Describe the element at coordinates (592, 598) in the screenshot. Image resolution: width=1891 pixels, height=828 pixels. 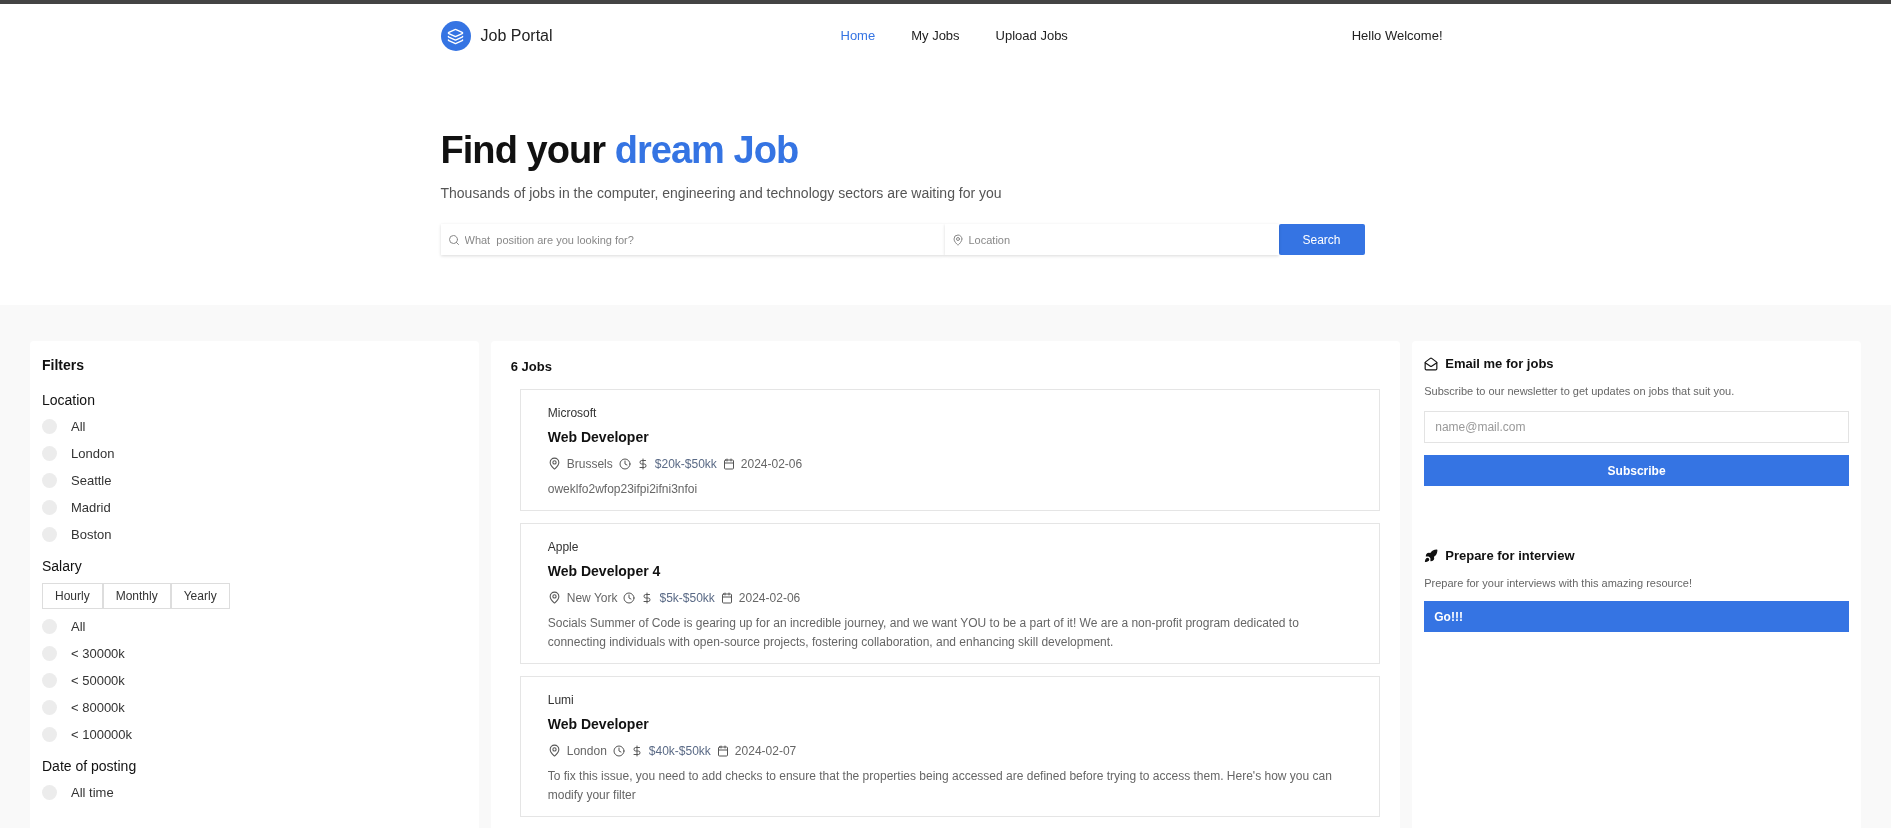
I see `job-location: New York` at that location.